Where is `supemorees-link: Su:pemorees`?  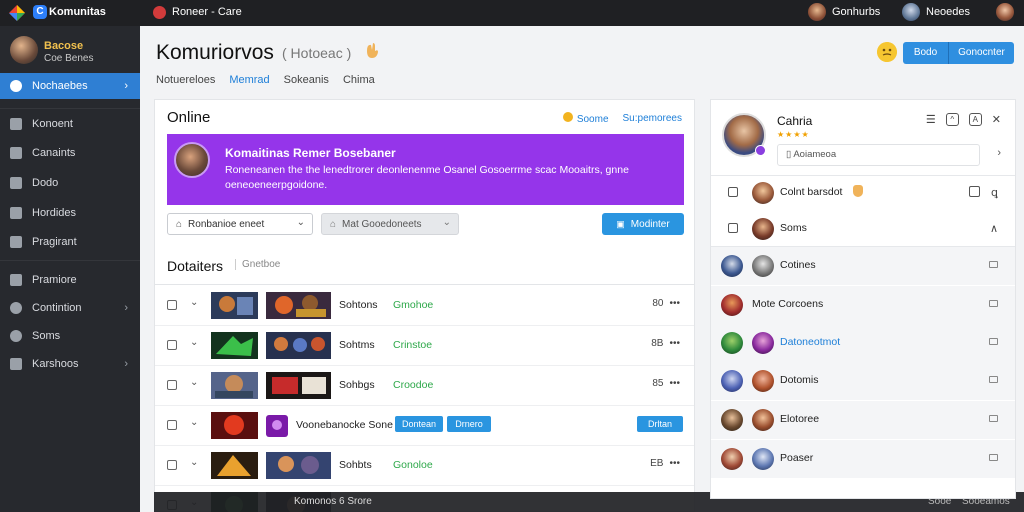
supemorees-link: Su:pemorees is located at coordinates (652, 118).